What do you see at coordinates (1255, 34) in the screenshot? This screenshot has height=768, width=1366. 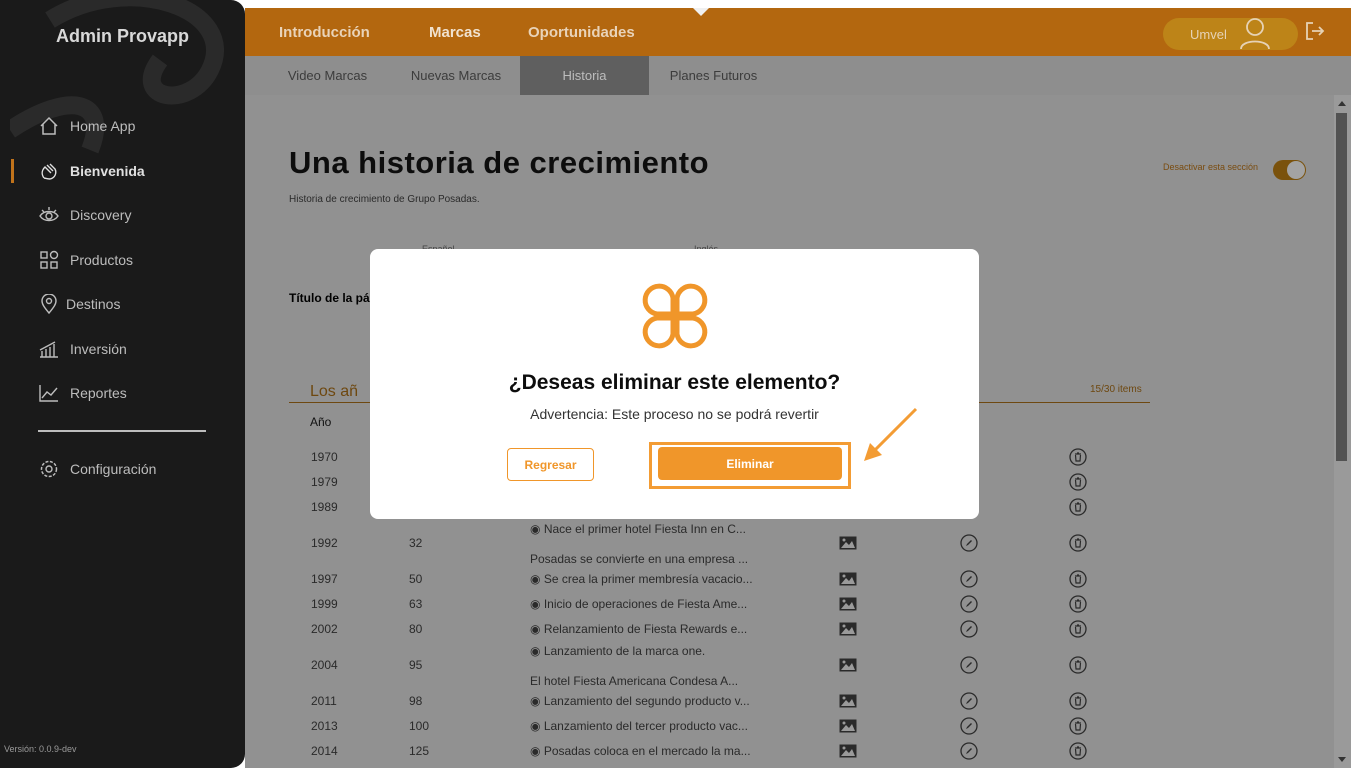 I see `user-avatar-icon` at bounding box center [1255, 34].